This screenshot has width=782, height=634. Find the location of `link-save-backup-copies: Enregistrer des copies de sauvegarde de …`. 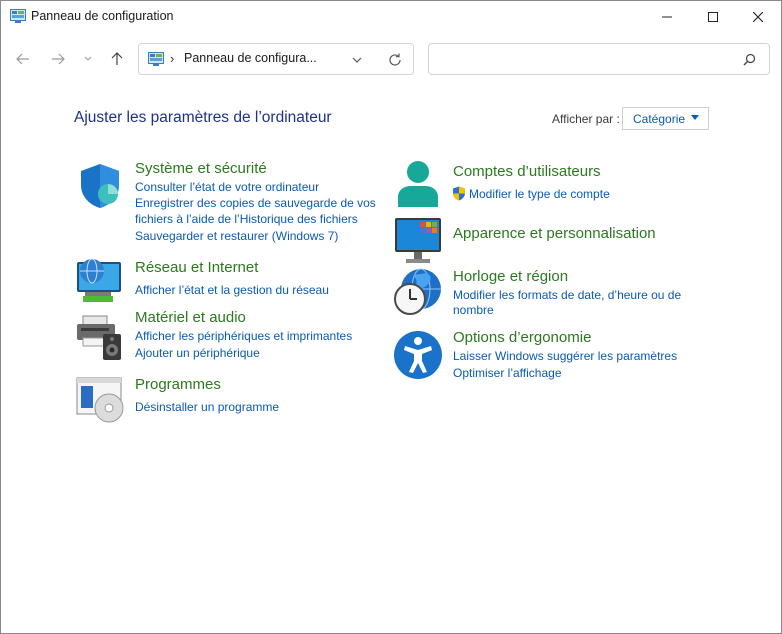

link-save-backup-copies: Enregistrer des copies de sauvegarde de … is located at coordinates (255, 203).